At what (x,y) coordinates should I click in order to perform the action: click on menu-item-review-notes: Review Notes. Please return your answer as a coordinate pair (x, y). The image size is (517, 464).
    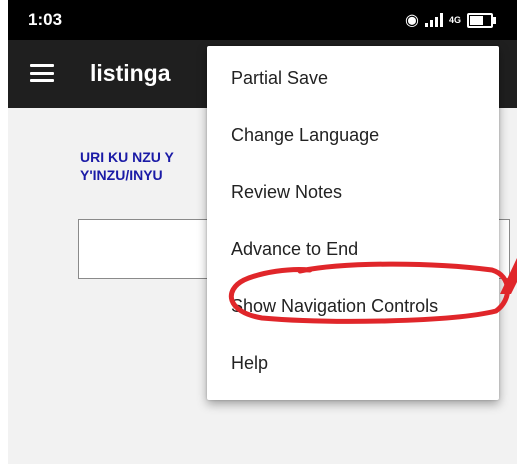
    Looking at the image, I should click on (353, 192).